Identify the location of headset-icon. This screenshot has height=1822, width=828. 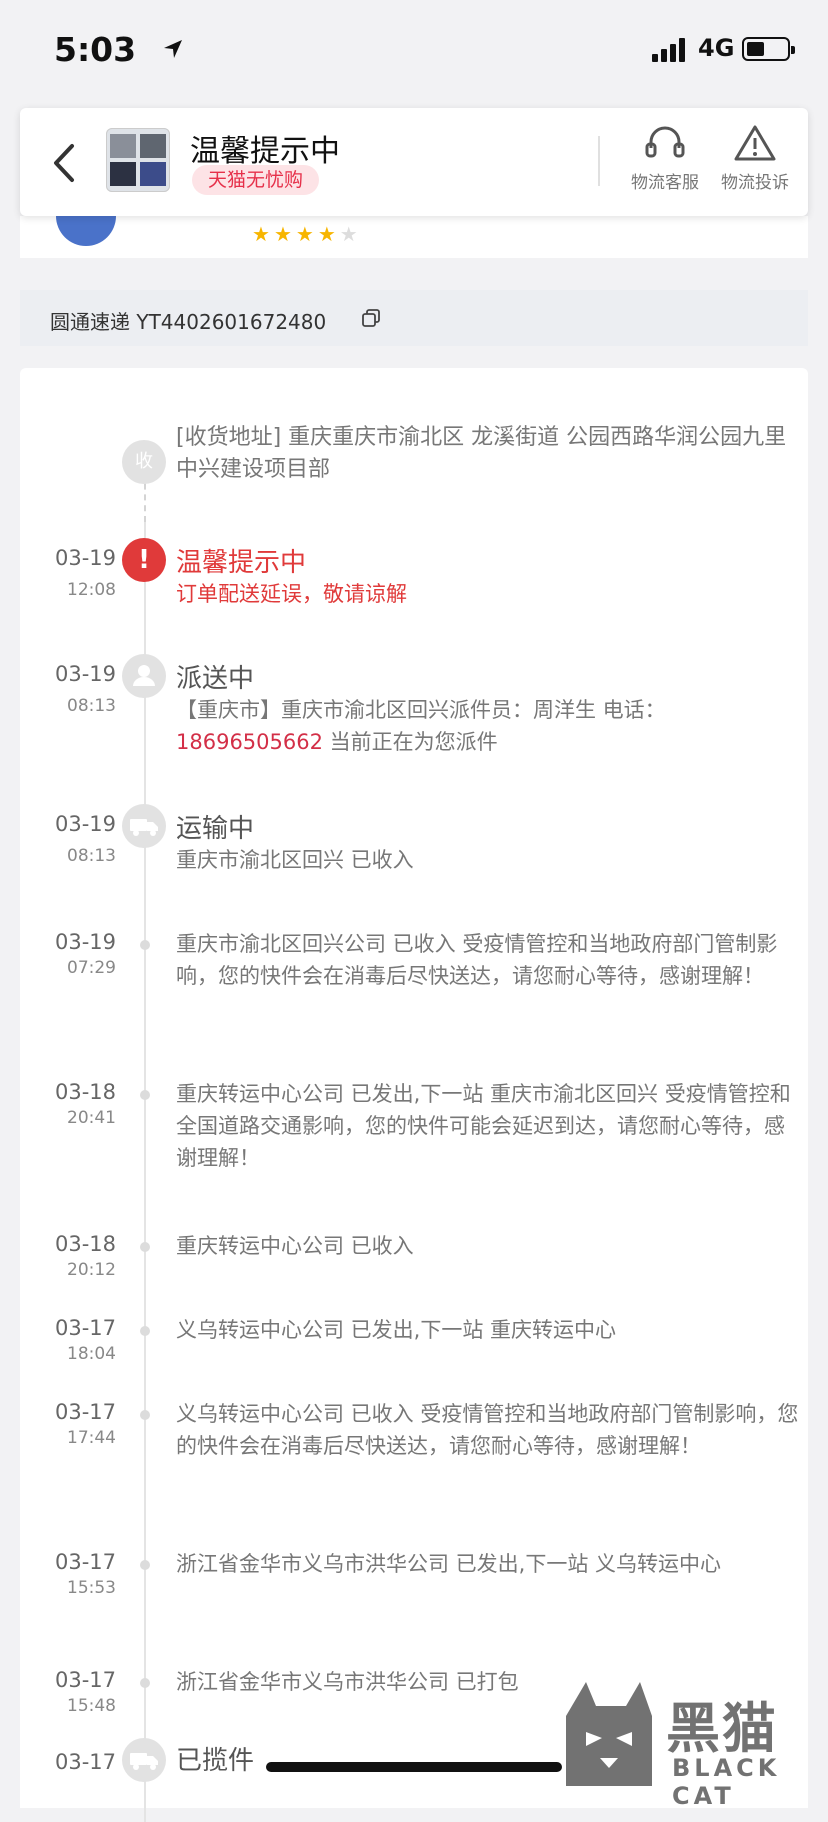
(665, 142).